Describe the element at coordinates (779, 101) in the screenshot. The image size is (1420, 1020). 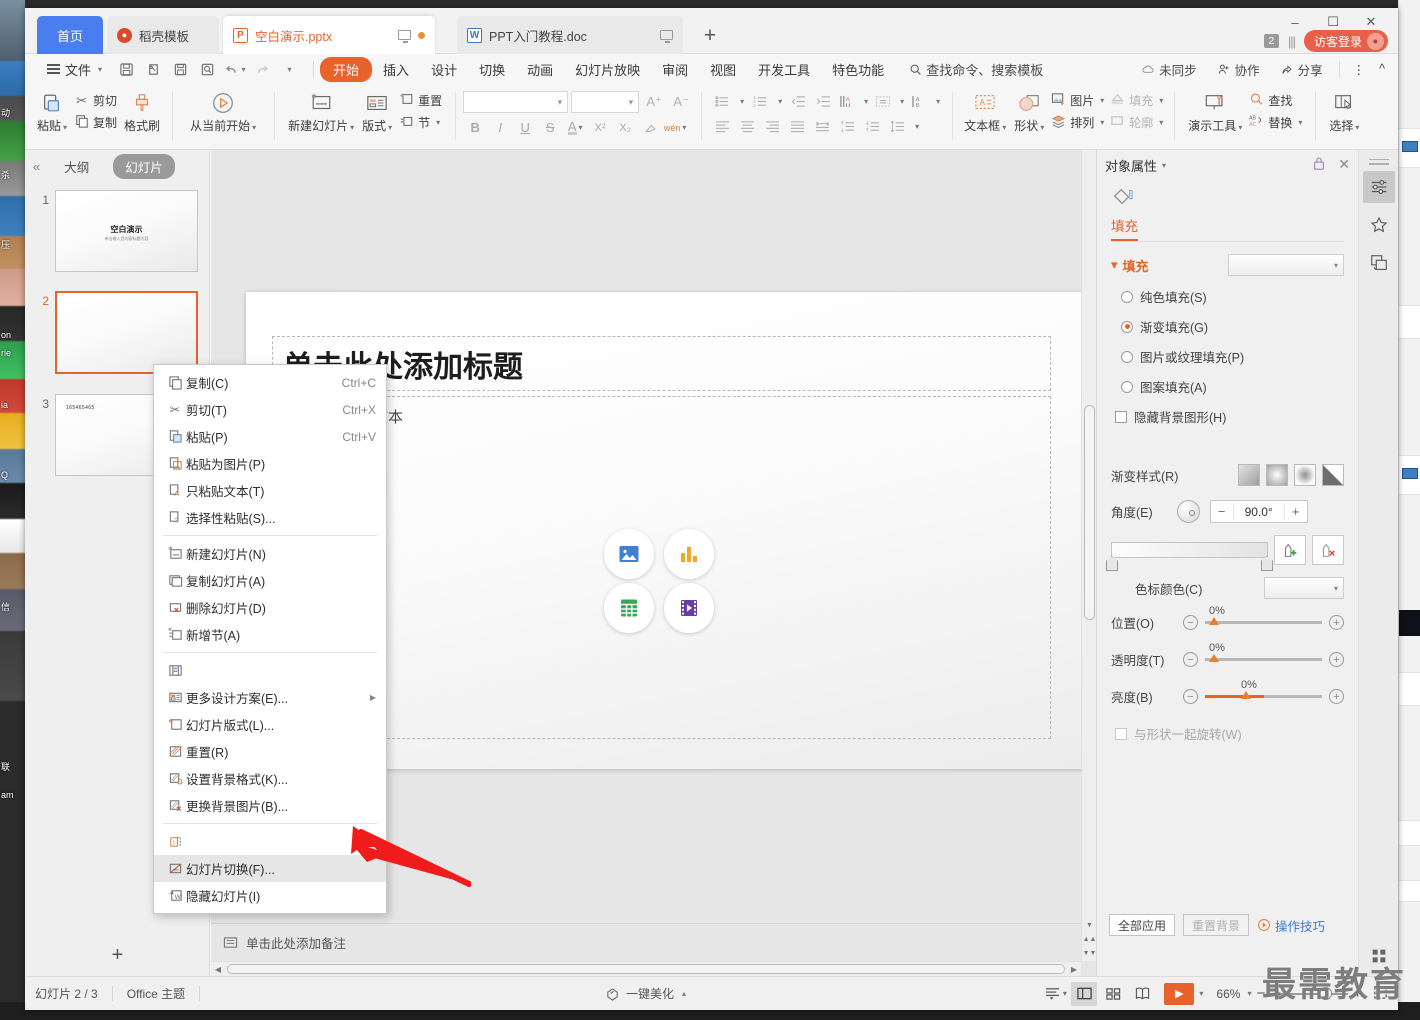
I see `numbered-list-dropdown-icon: ▾` at that location.